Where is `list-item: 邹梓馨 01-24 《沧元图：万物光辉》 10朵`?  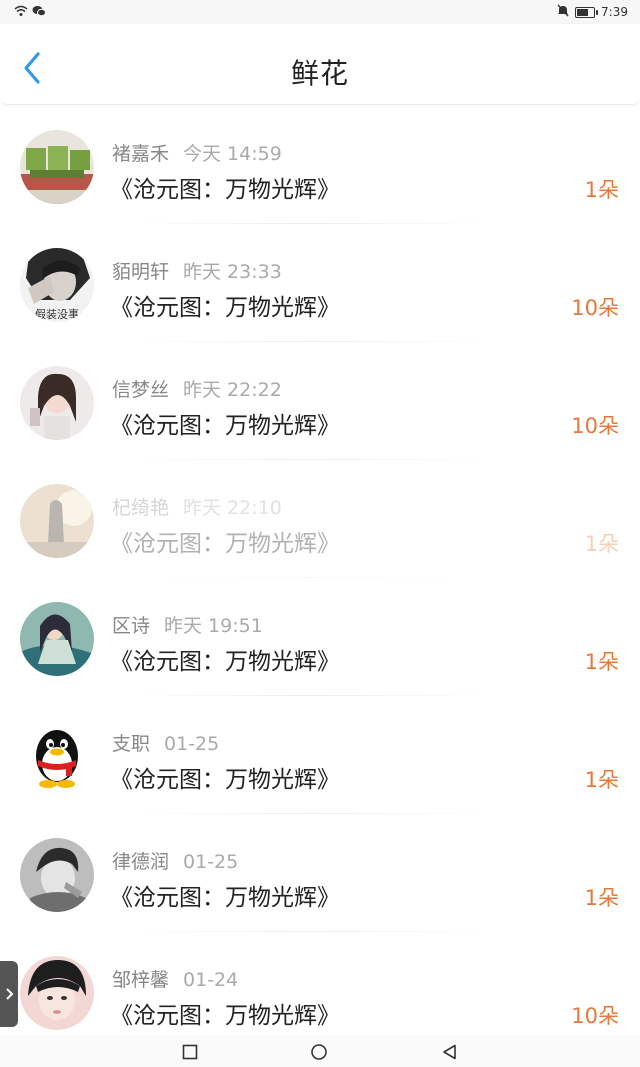 list-item: 邹梓馨 01-24 《沧元图：万物光辉》 10朵 is located at coordinates (320, 991).